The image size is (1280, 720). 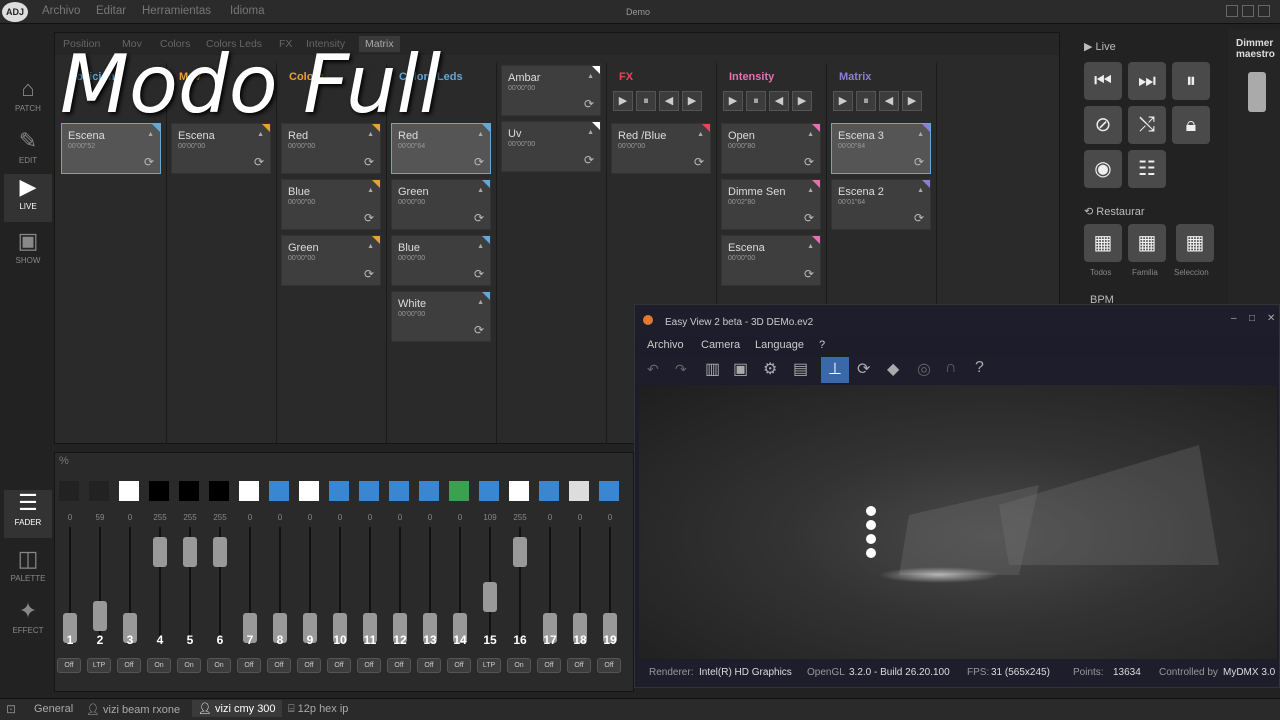 What do you see at coordinates (771, 204) in the screenshot?
I see `scene-card: Dimme Sen 00'02"80 ⟳ ▲` at bounding box center [771, 204].